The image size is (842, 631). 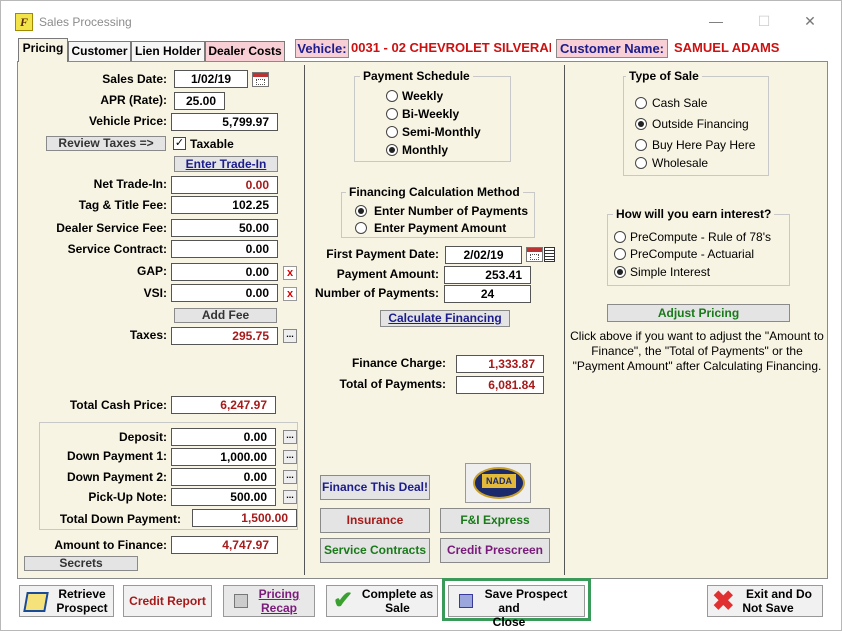 What do you see at coordinates (225, 315) in the screenshot?
I see `add-fee-button: Add Fee` at bounding box center [225, 315].